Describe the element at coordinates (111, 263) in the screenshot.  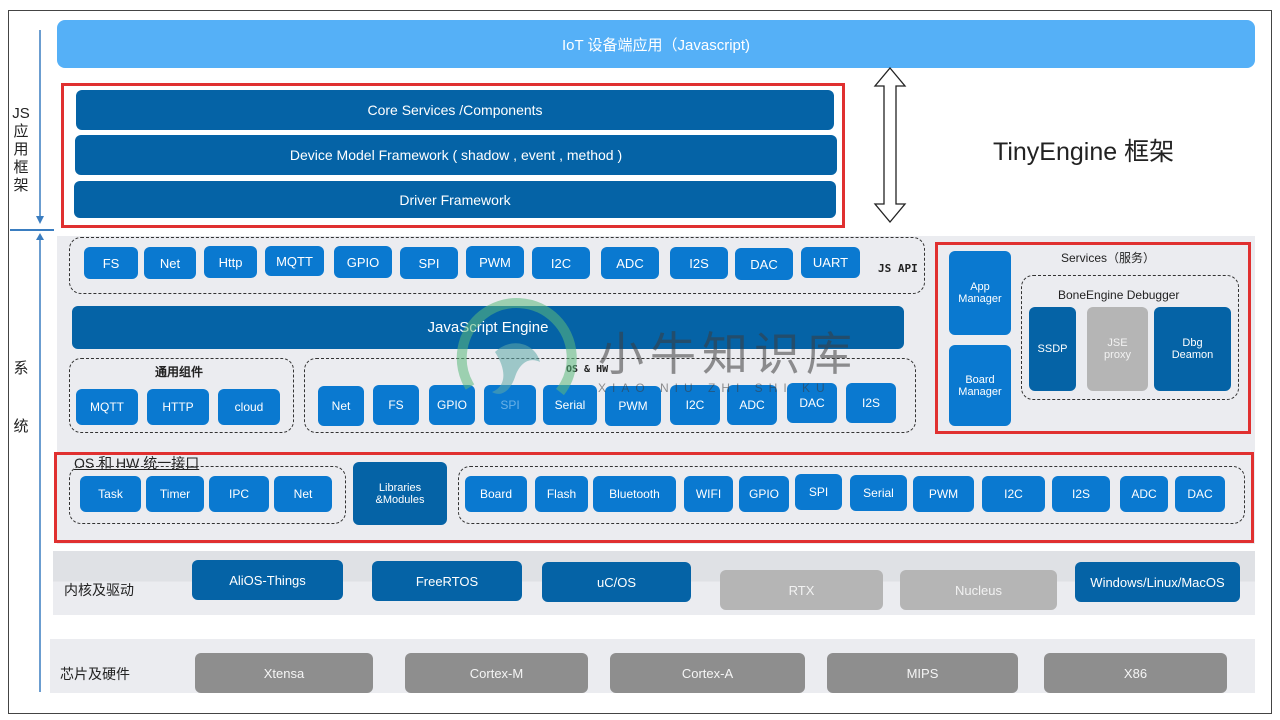
I see `js-api-fs: FS` at that location.